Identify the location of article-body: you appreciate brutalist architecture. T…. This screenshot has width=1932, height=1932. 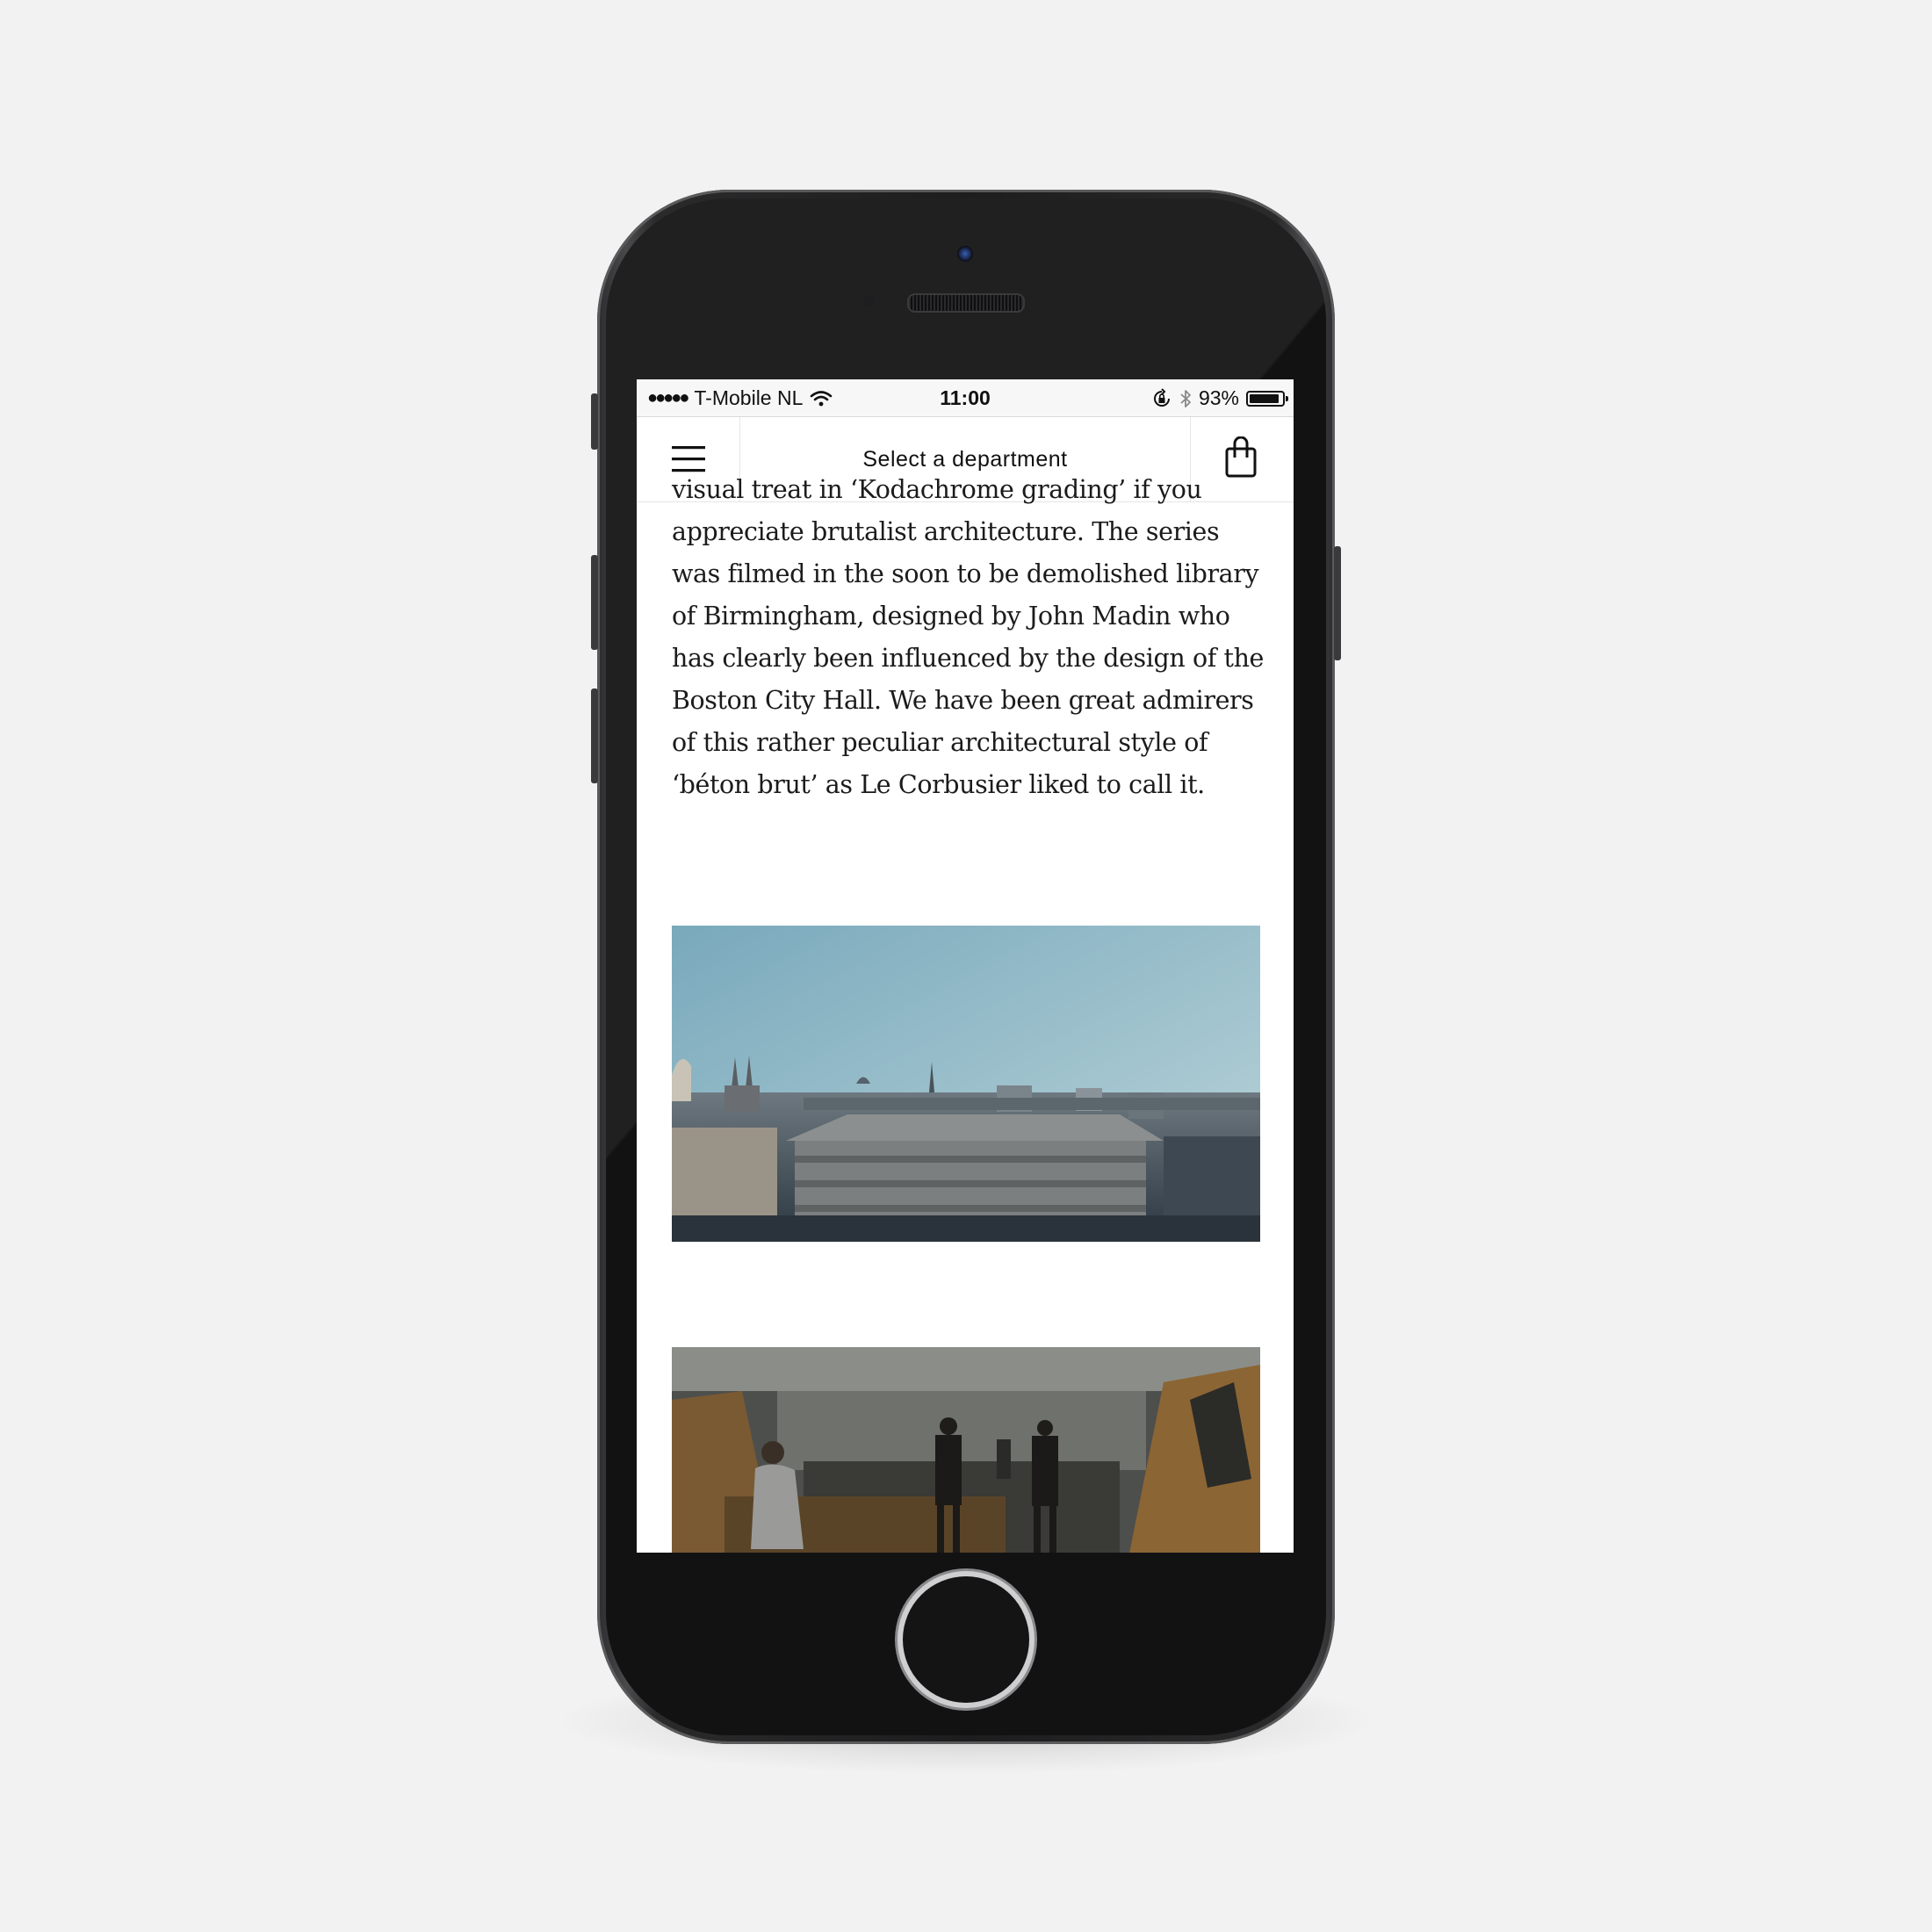
(968, 637).